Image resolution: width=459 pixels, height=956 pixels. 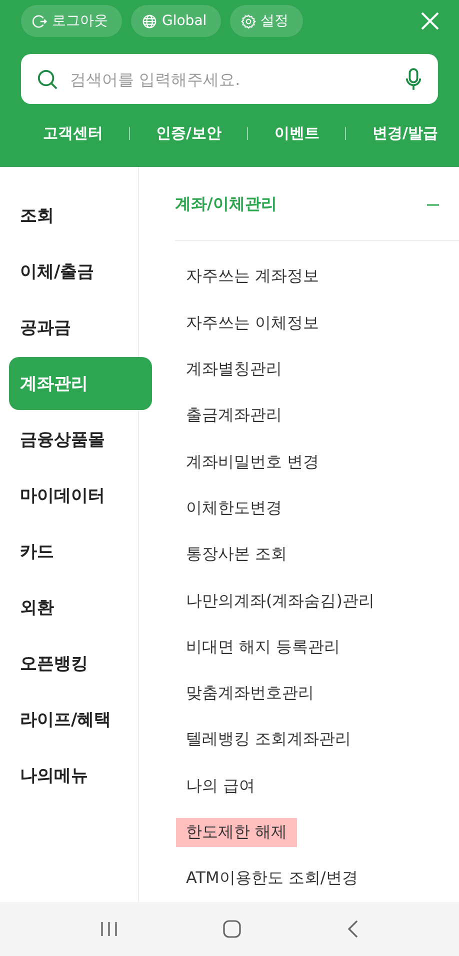 What do you see at coordinates (237, 555) in the screenshot?
I see `menu-item: 통장사본 조회` at bounding box center [237, 555].